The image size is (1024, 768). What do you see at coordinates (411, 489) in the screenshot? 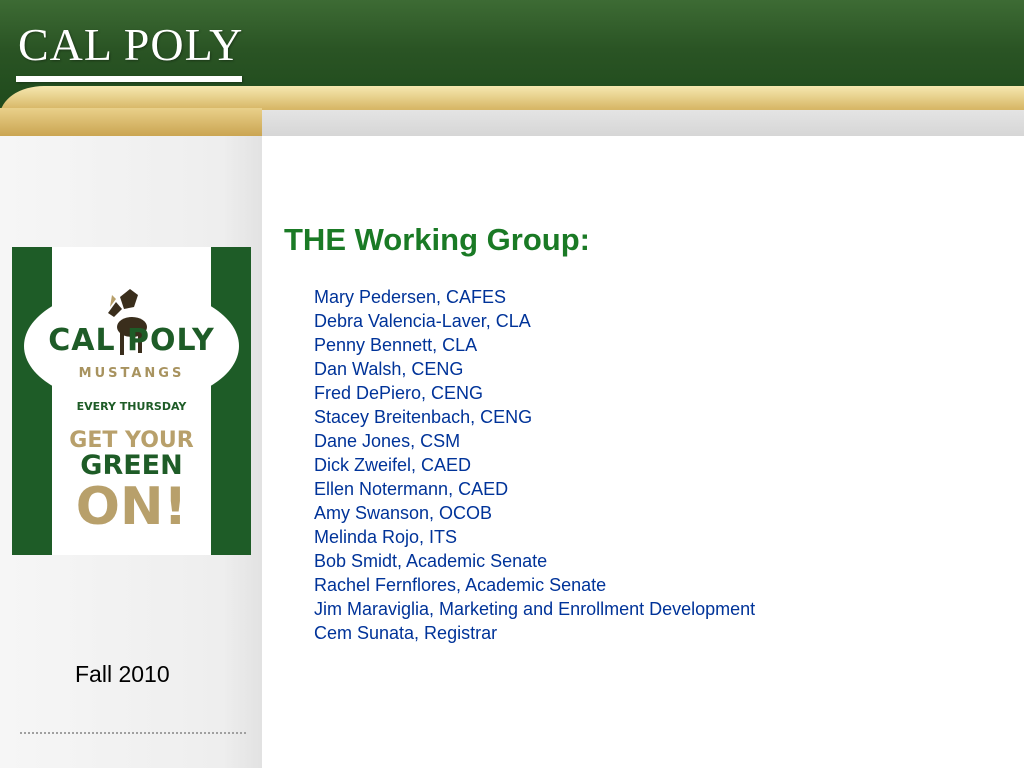
I see `list-item: Ellen Notermann, CAED` at bounding box center [411, 489].